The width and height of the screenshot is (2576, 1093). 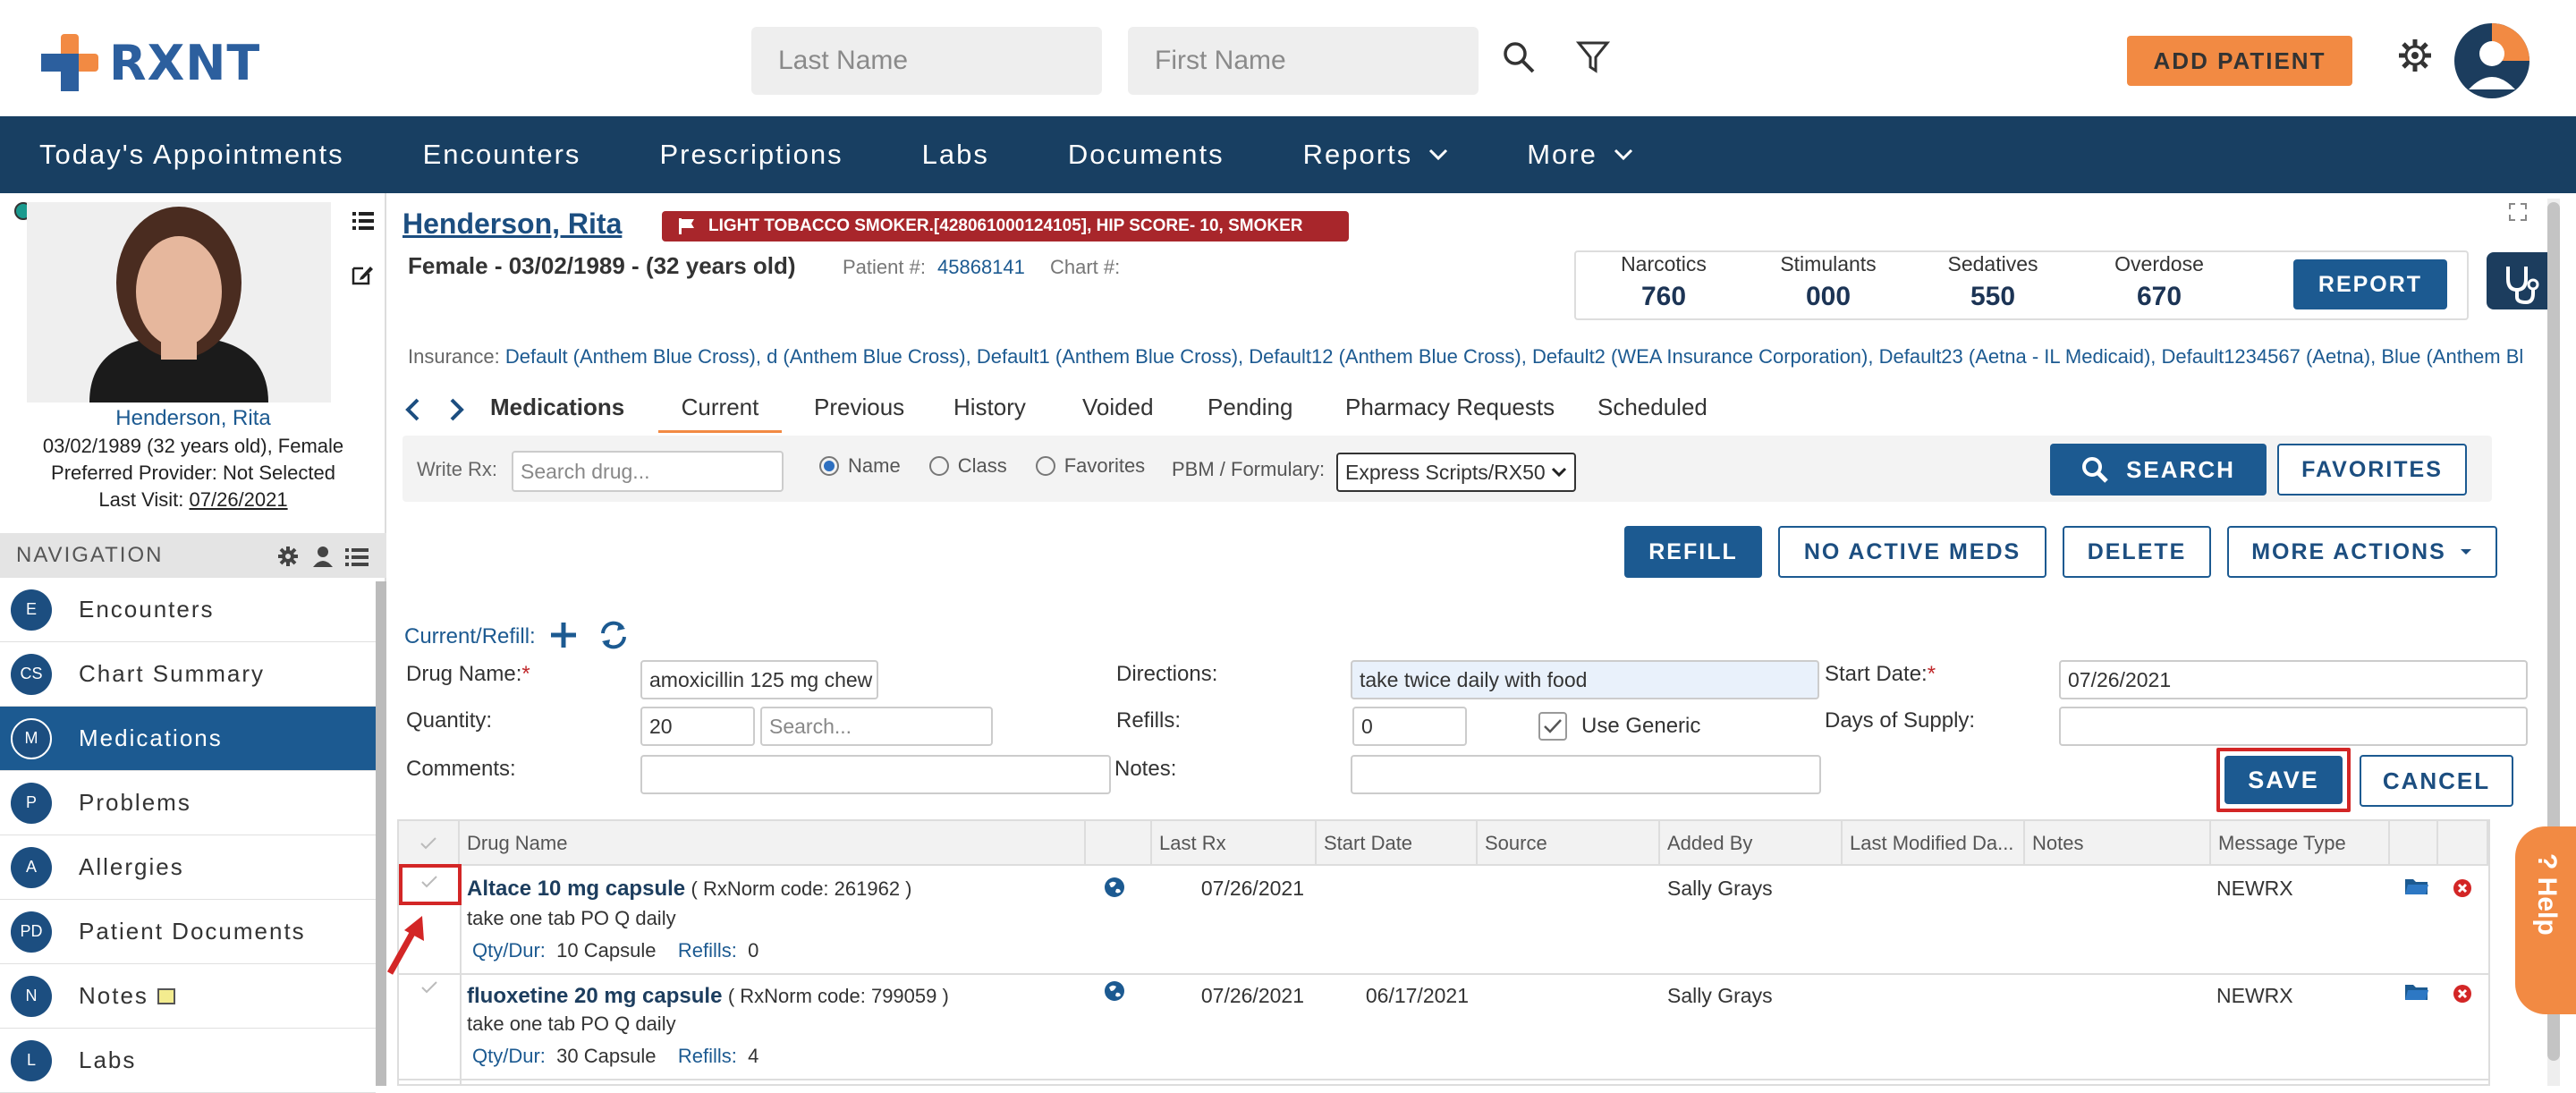 I want to click on sidebar-item-notes: N Notes, so click(x=188, y=996).